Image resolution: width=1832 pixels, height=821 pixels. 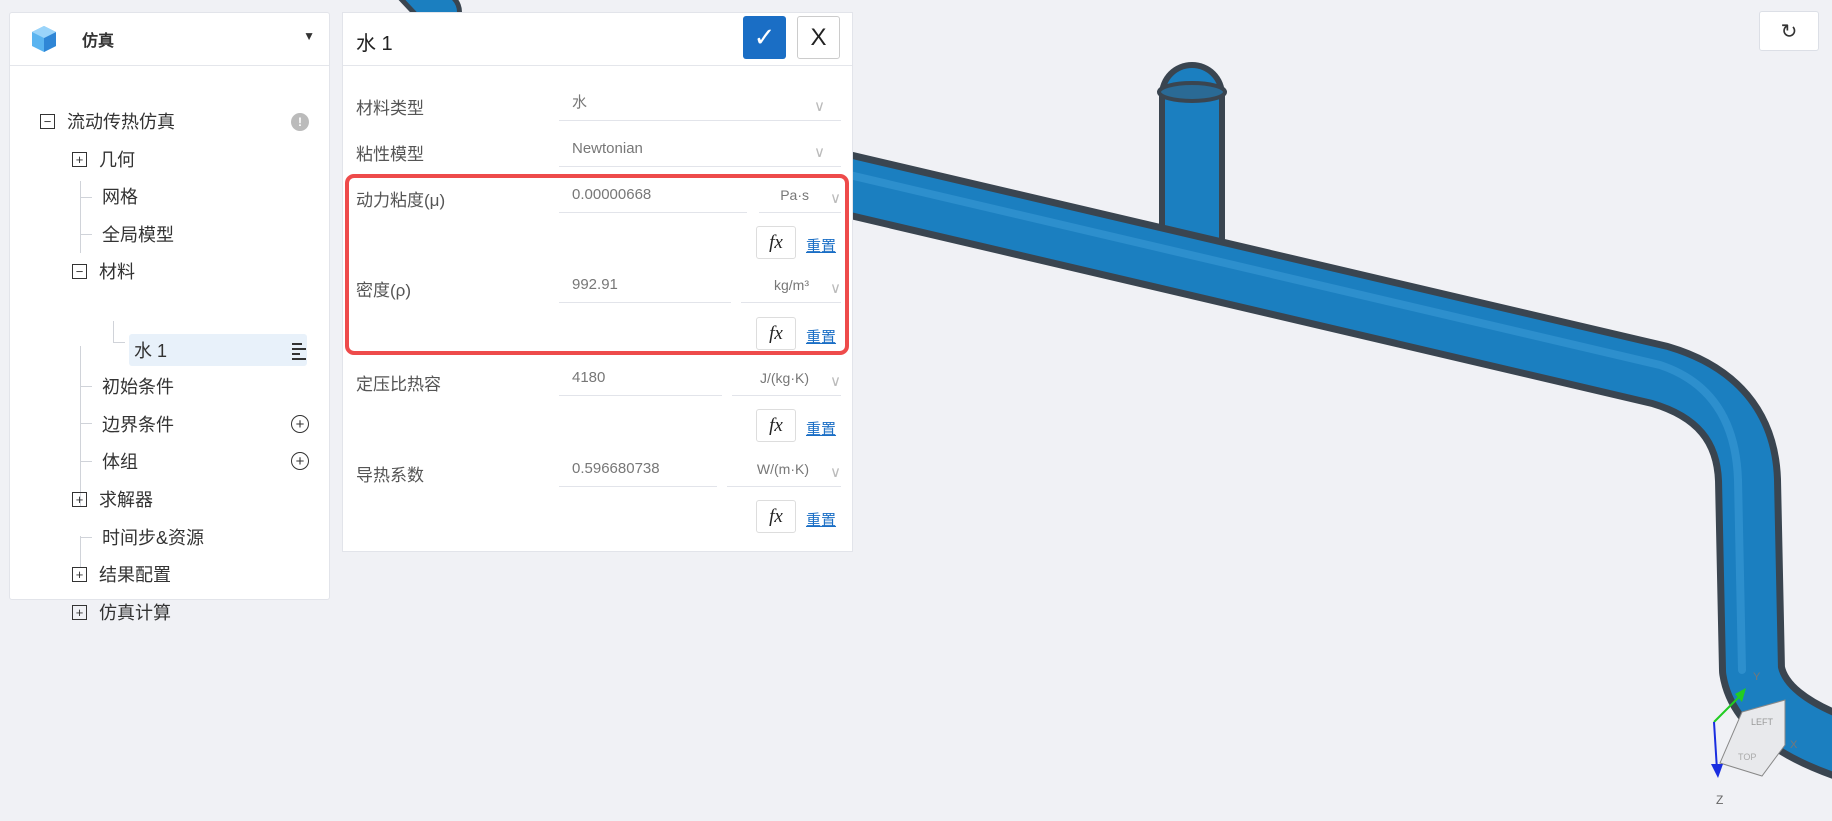 I want to click on tree-label: 边界条件, so click(x=138, y=425).